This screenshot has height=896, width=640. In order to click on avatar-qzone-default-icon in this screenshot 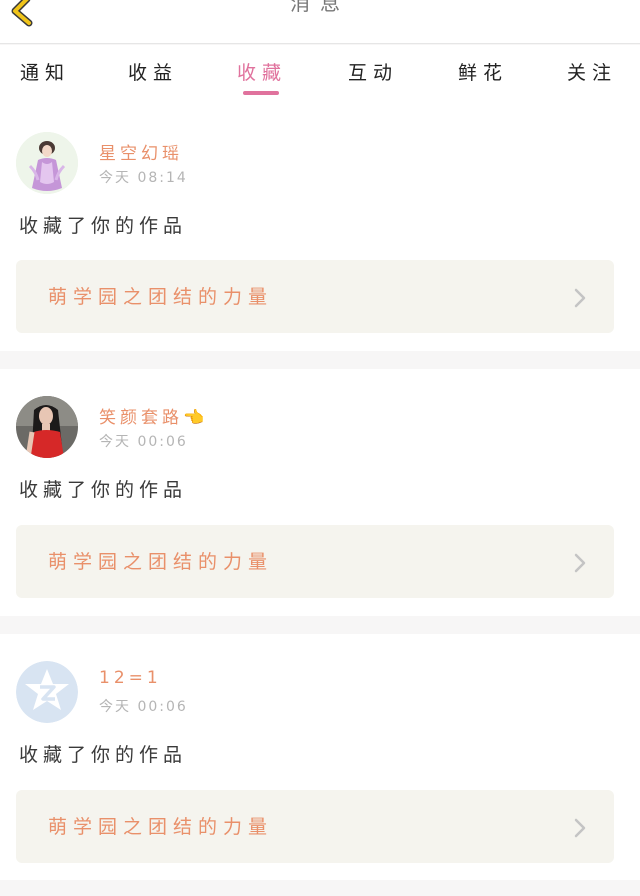, I will do `click(47, 692)`.